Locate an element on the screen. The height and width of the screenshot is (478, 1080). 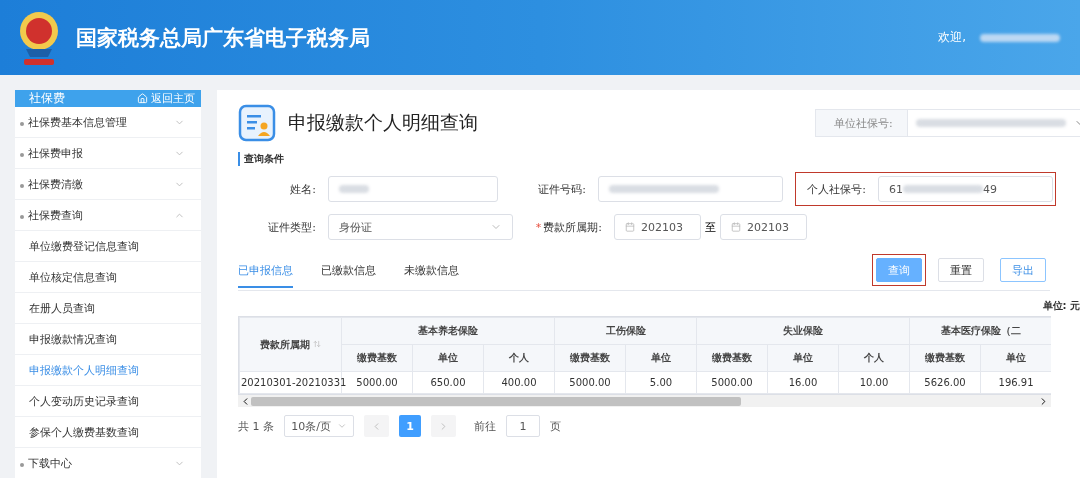
menu-item: 申报缴款个人明细查询 is located at coordinates (108, 370).